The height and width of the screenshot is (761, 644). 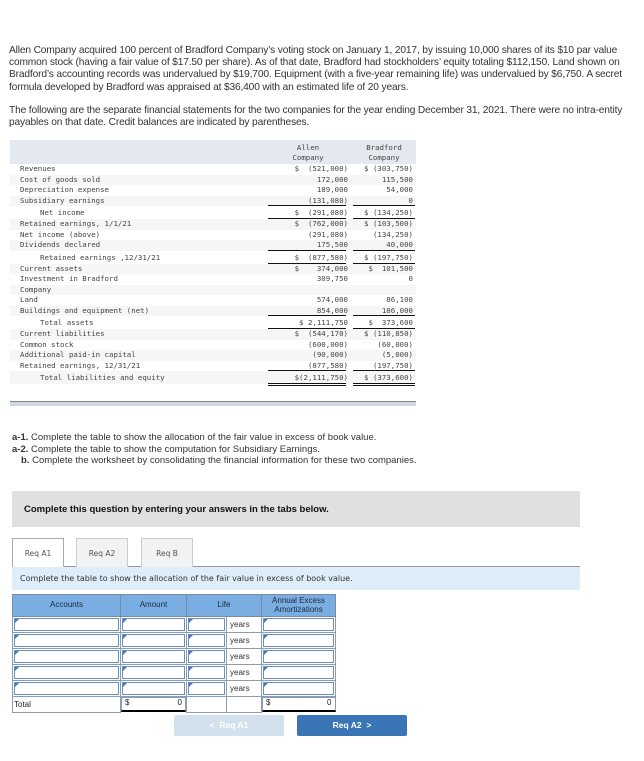 What do you see at coordinates (38, 553) in the screenshot?
I see `tab-req-a1: Req A1` at bounding box center [38, 553].